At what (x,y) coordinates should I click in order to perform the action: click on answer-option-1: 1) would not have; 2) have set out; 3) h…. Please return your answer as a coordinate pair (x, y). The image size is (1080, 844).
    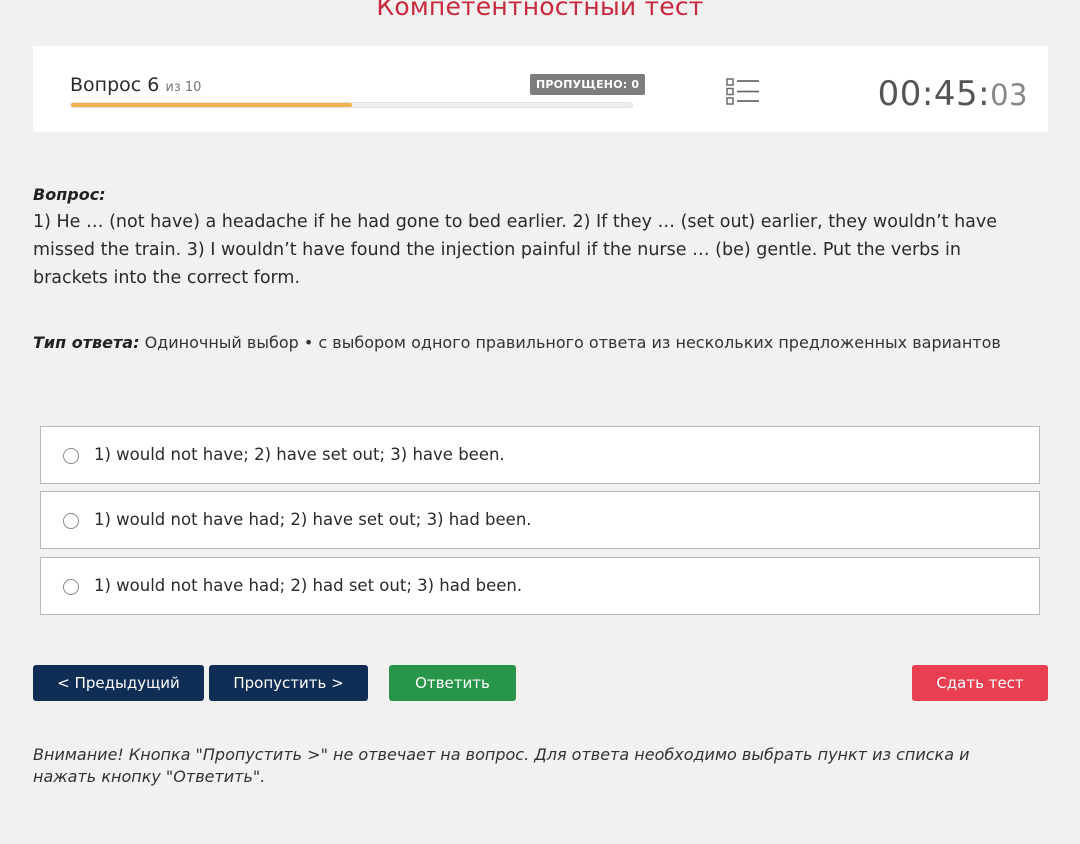
    Looking at the image, I should click on (540, 455).